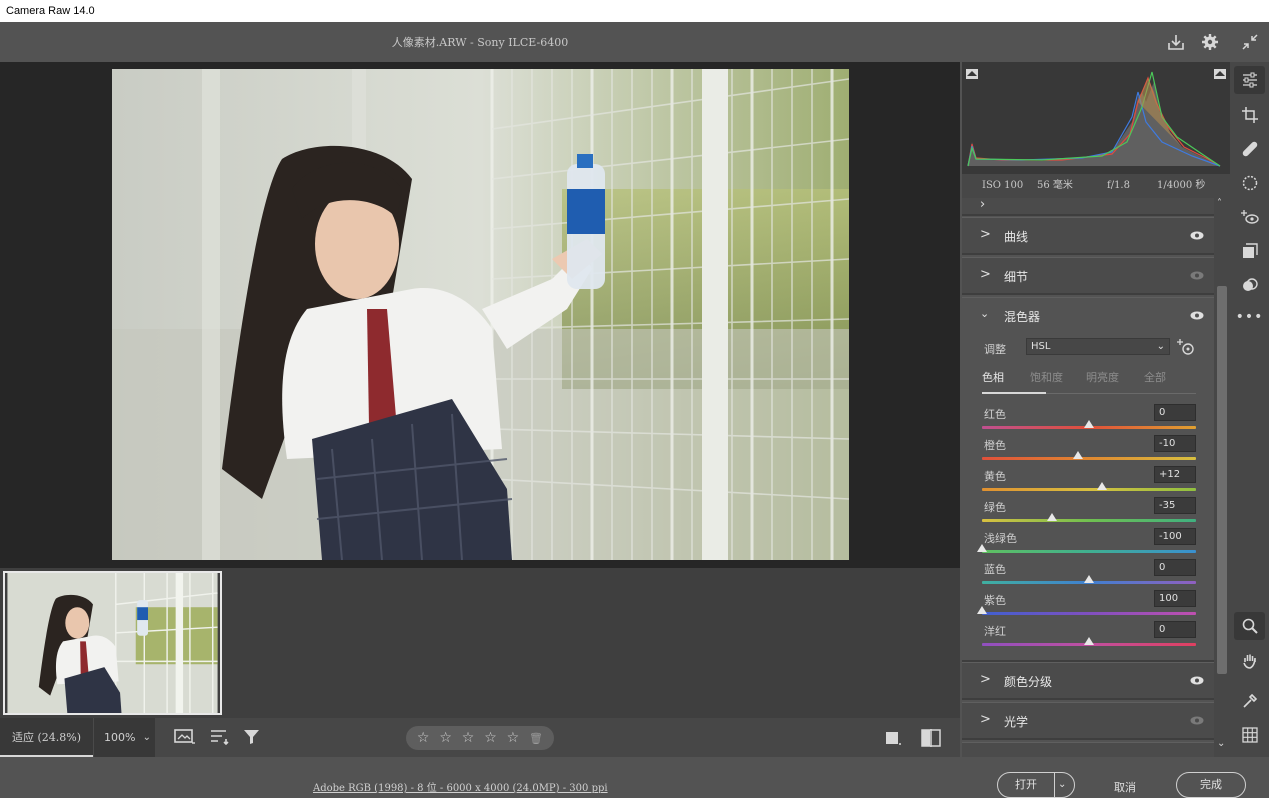 The height and width of the screenshot is (798, 1269). What do you see at coordinates (1176, 42) in the screenshot?
I see `save-download-icon` at bounding box center [1176, 42].